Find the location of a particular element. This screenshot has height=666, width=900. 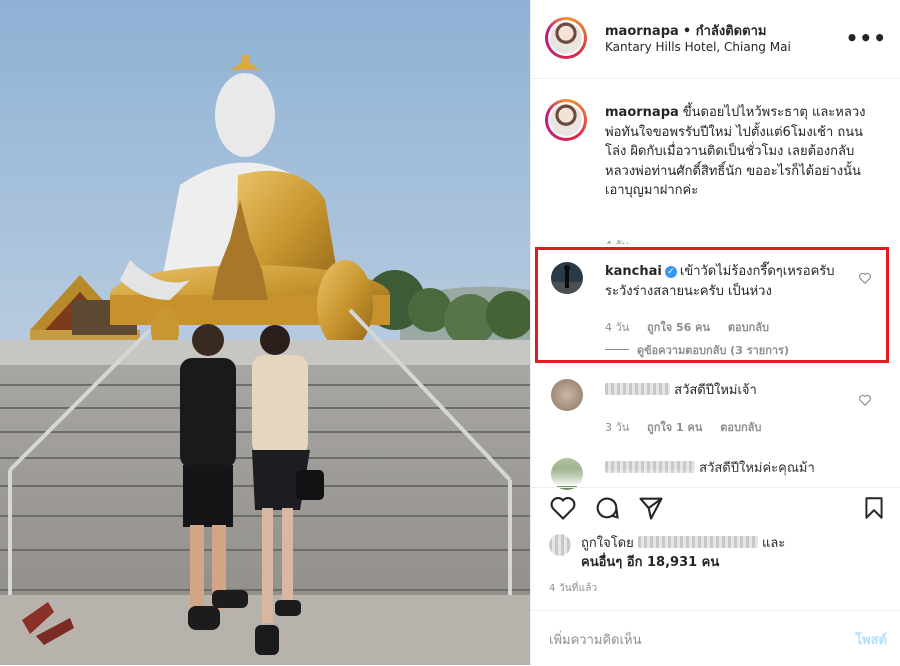

redacted-liker is located at coordinates (697, 542).